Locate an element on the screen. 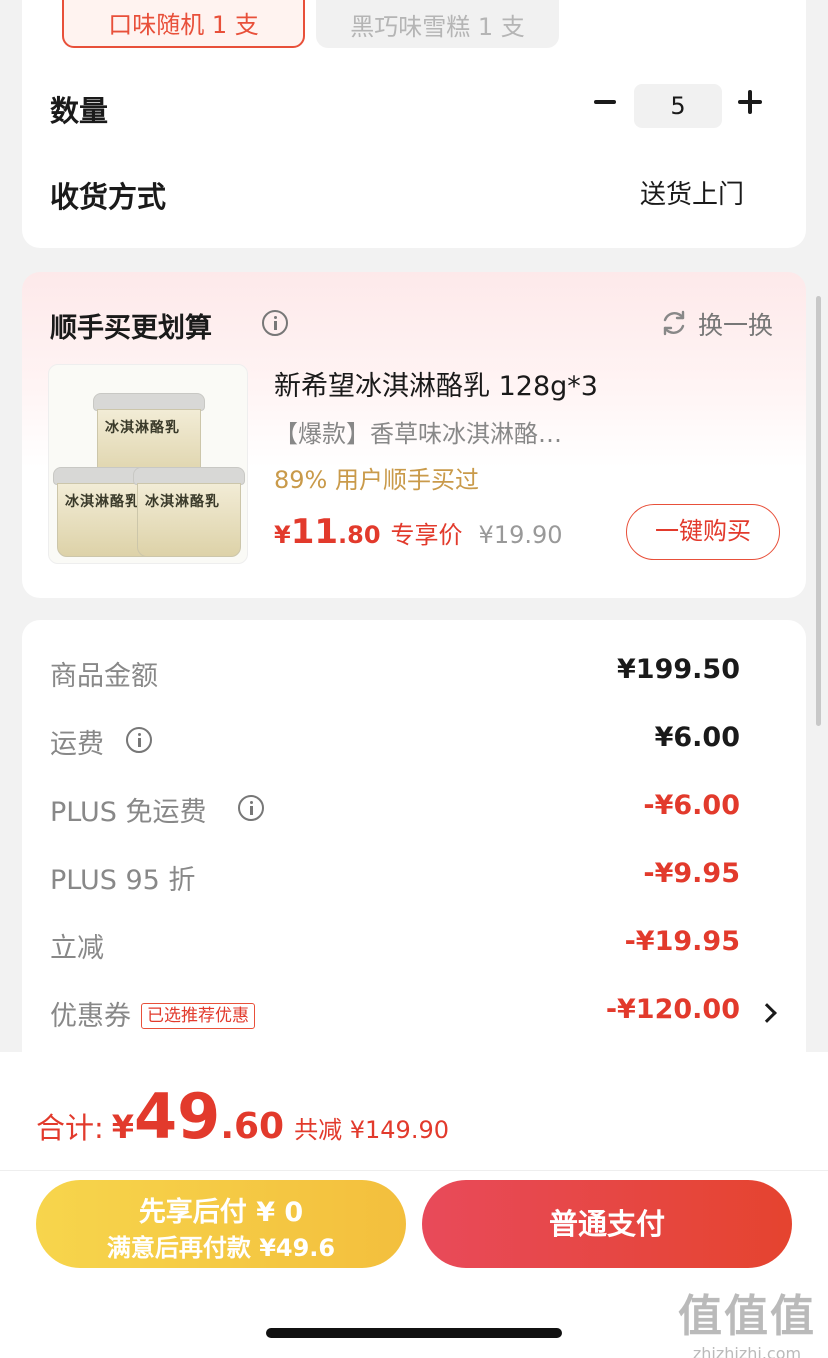 This screenshot has width=828, height=1358. home-indicator is located at coordinates (414, 1333).